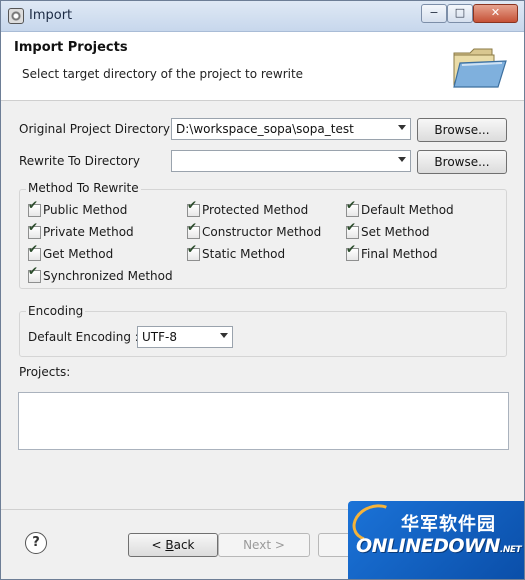  What do you see at coordinates (263, 421) in the screenshot?
I see `projects-list` at bounding box center [263, 421].